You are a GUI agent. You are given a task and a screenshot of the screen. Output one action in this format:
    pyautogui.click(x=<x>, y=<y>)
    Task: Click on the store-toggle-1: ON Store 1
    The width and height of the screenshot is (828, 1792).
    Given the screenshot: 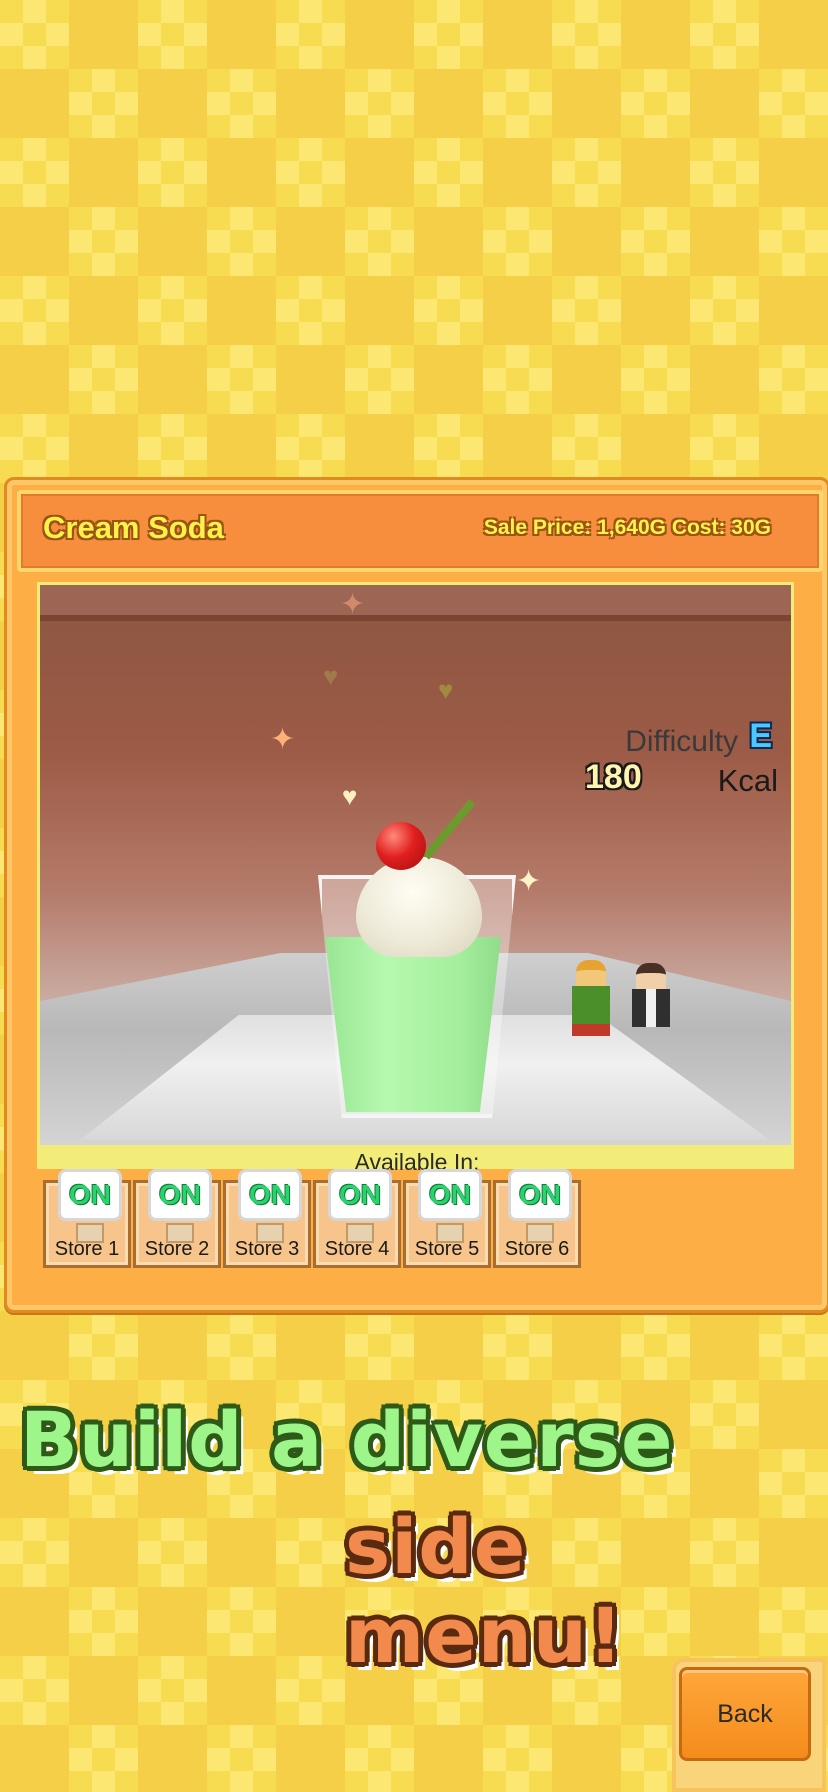 What is the action you would take?
    pyautogui.click(x=87, y=1218)
    